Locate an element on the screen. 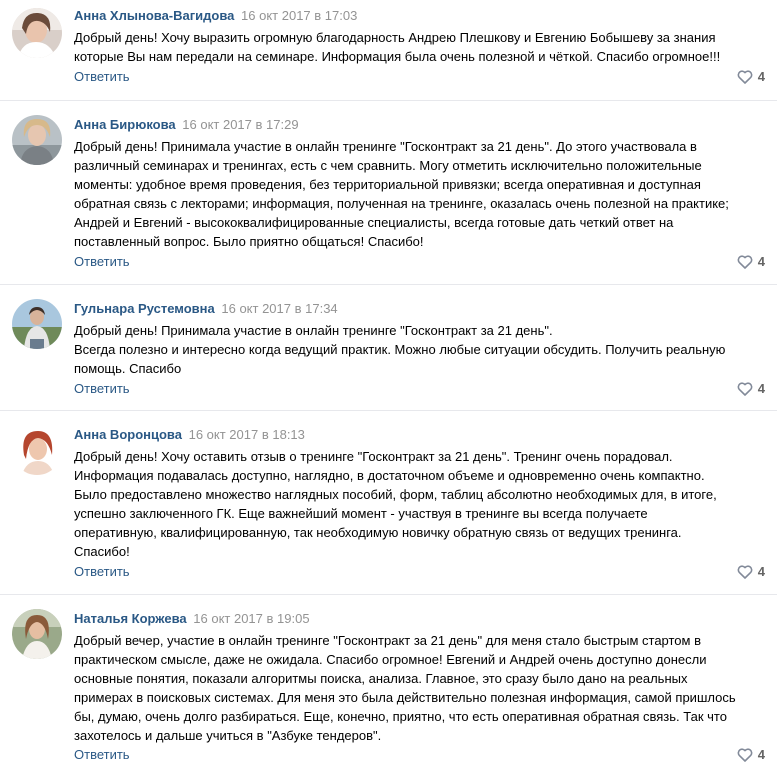  author-name: Анна Воронцова is located at coordinates (128, 434).